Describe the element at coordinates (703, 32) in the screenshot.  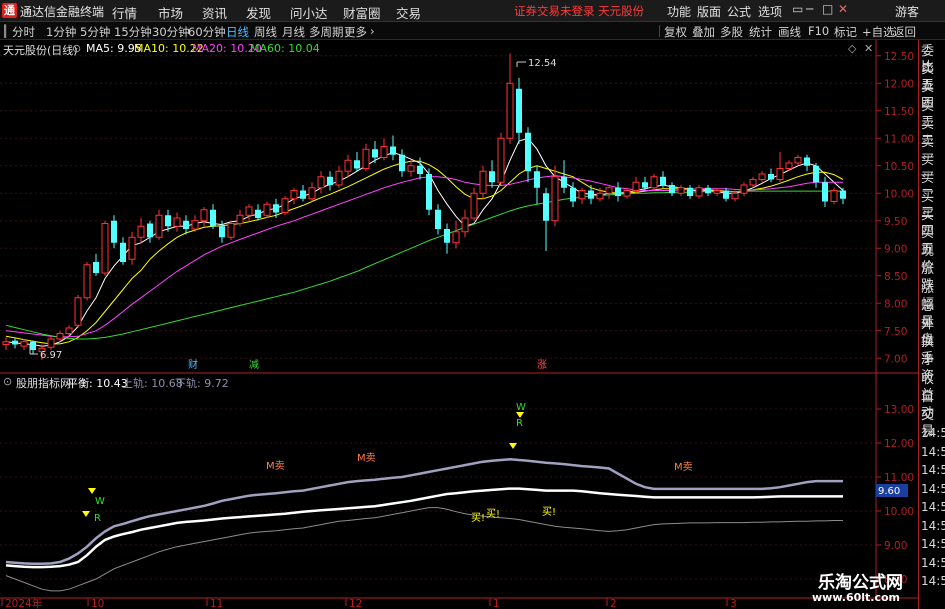
I see `overlay-button: 叠加` at that location.